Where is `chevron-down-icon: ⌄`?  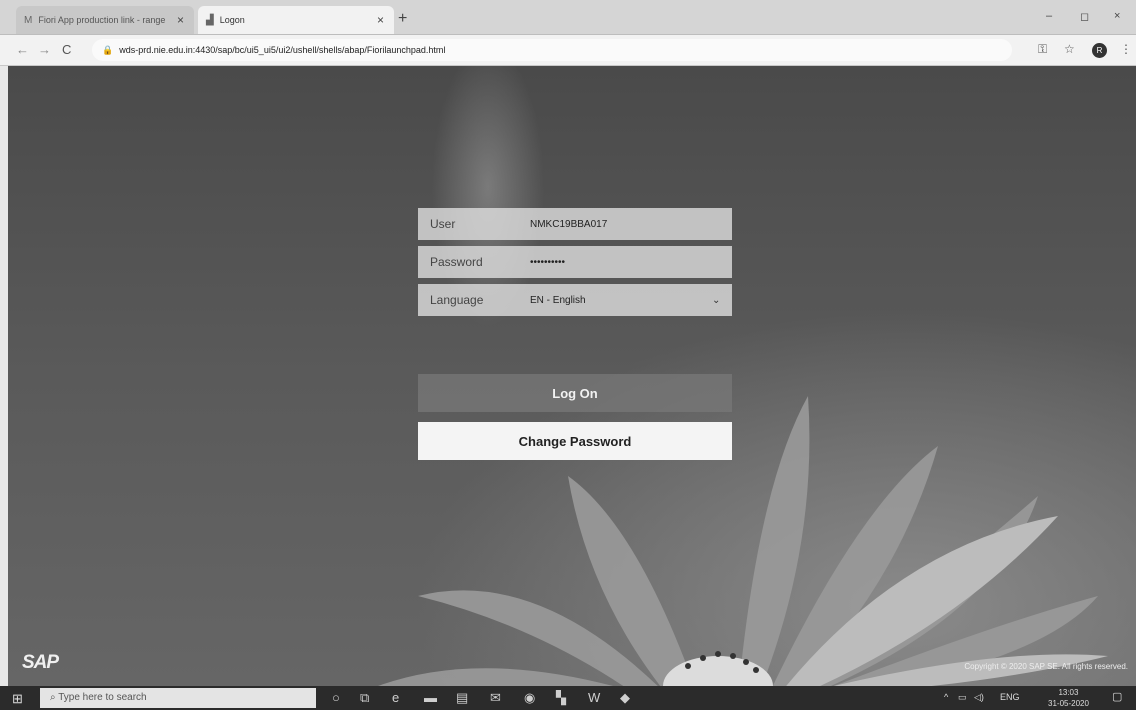 chevron-down-icon: ⌄ is located at coordinates (722, 300).